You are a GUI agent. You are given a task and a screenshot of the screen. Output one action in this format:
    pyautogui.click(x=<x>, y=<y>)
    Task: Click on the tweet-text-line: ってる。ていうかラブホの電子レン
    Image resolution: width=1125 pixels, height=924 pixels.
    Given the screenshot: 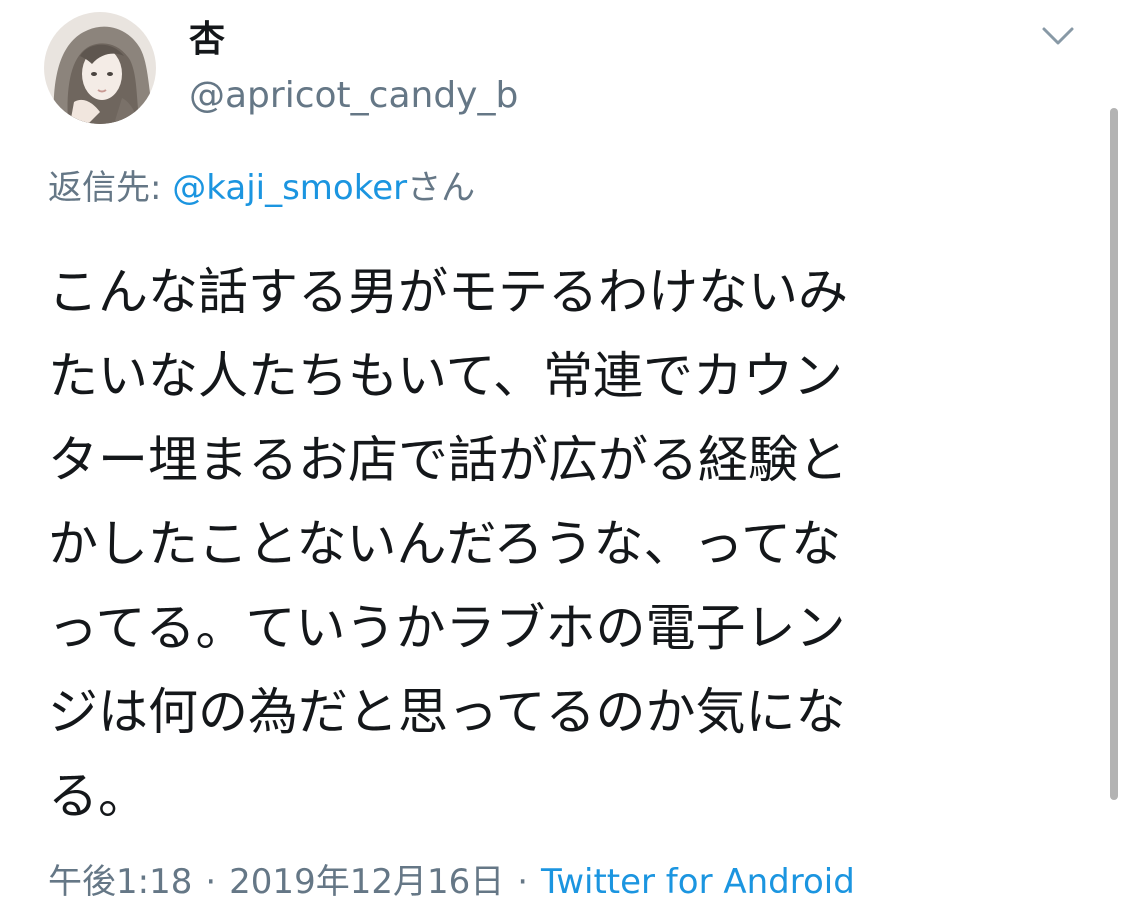 What is the action you would take?
    pyautogui.click(x=447, y=628)
    